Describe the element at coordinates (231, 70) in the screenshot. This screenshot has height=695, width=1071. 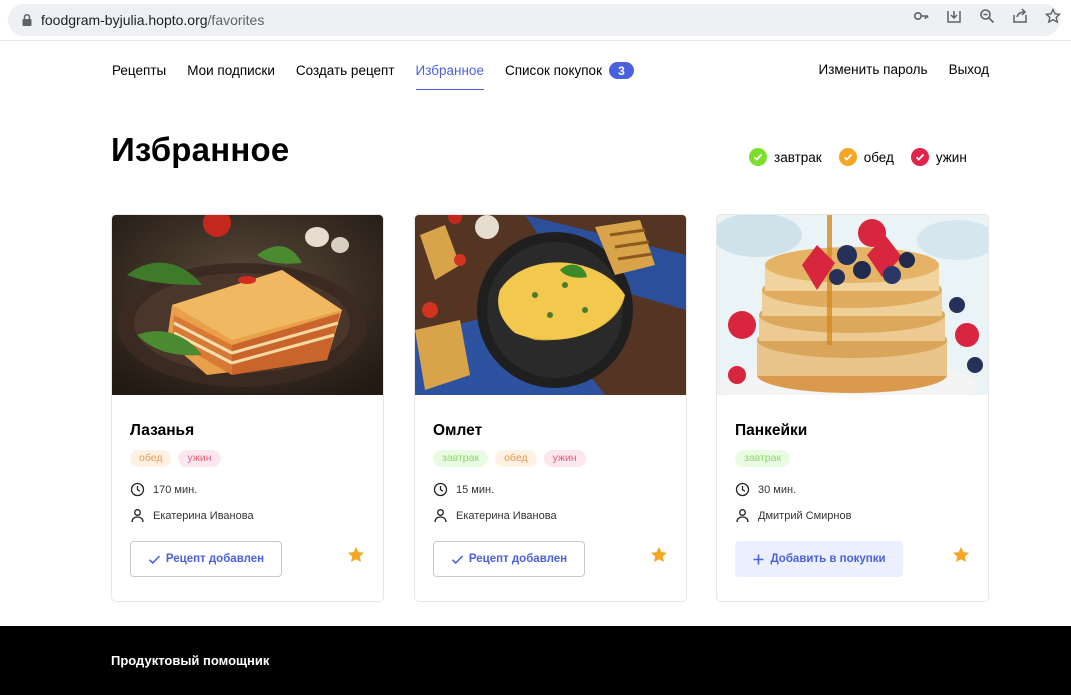
I see `nav-subscriptions: Мои подписки` at that location.